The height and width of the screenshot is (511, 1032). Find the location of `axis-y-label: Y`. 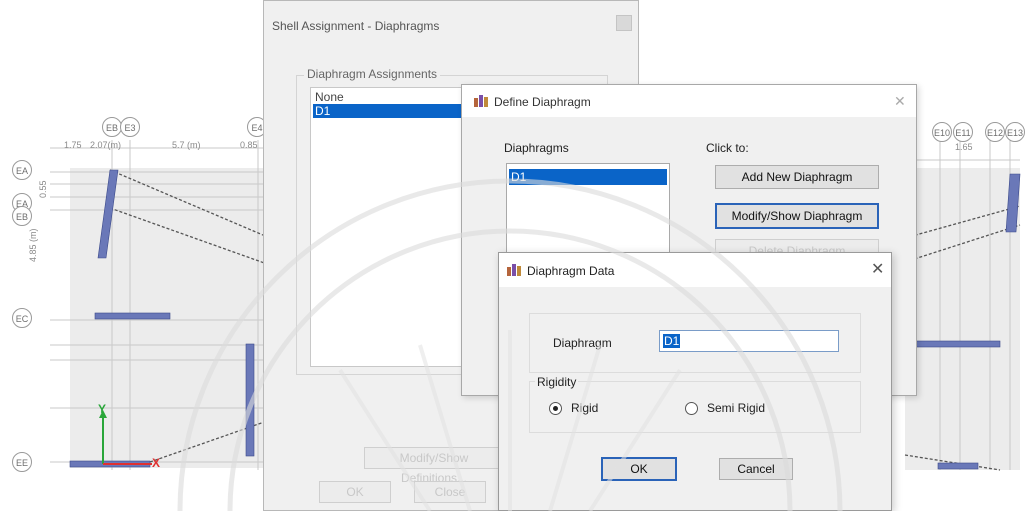

axis-y-label: Y is located at coordinates (102, 409).